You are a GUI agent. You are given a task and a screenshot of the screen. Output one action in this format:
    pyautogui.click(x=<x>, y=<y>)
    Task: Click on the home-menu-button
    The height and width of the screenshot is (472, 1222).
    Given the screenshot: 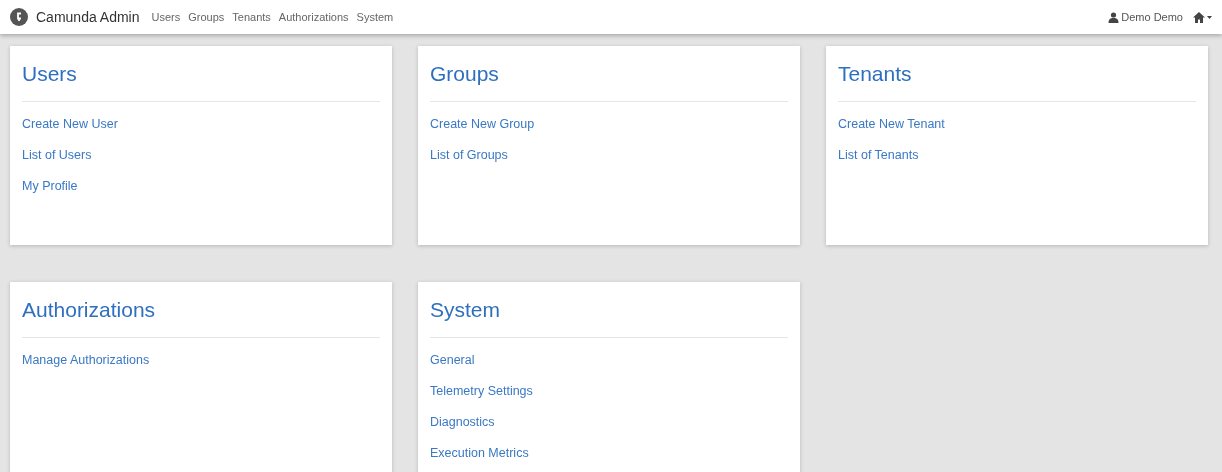 What is the action you would take?
    pyautogui.click(x=1202, y=17)
    